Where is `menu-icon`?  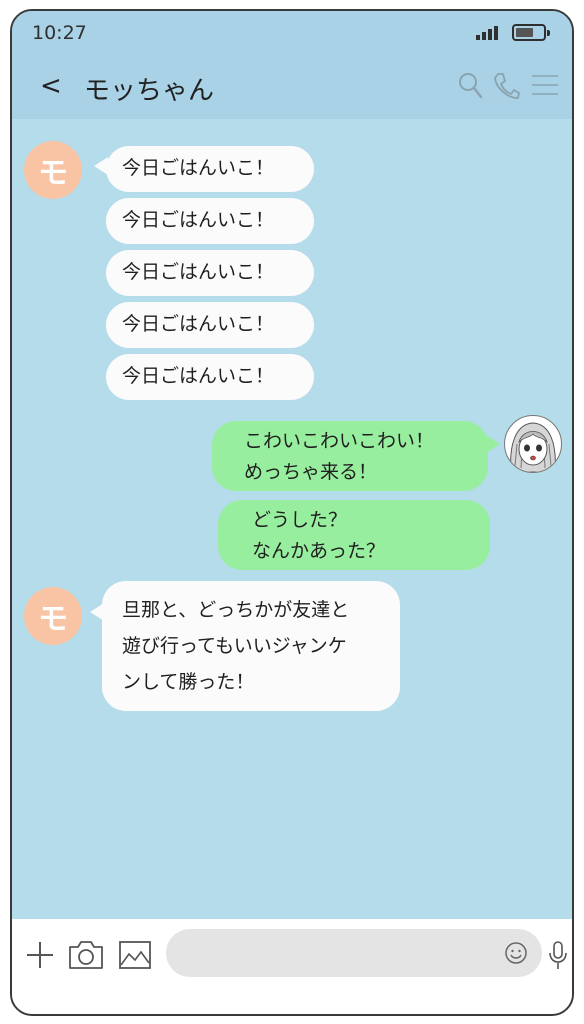
menu-icon is located at coordinates (545, 86).